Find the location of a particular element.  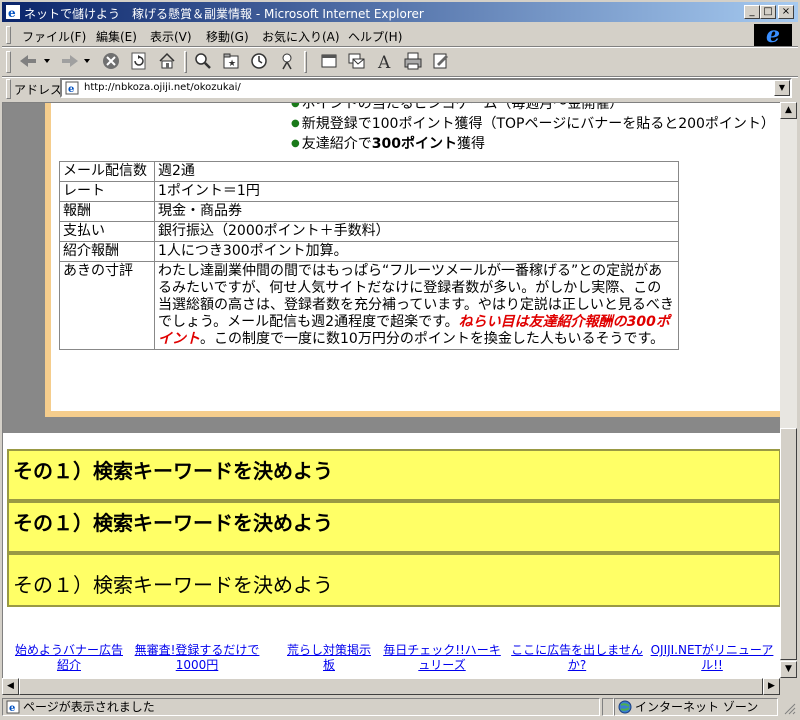

section-heading-3: その１）検索キーワードを決めよう is located at coordinates (394, 580).